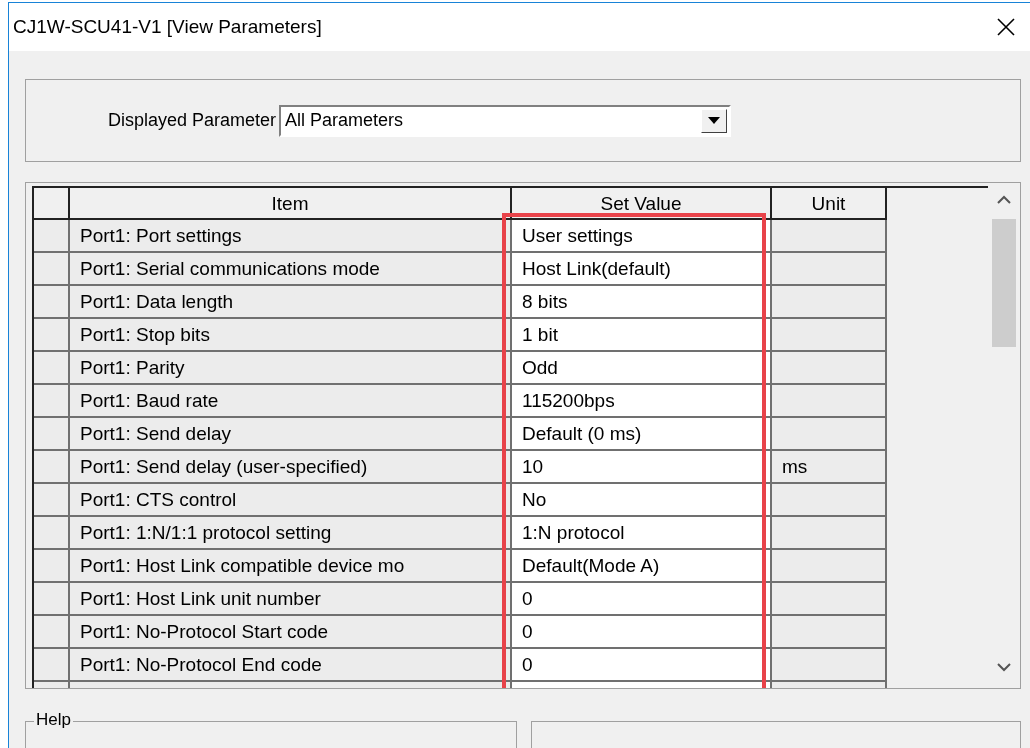 This screenshot has height=748, width=1030. I want to click on table-cell: Host Link(default), so click(642, 270).